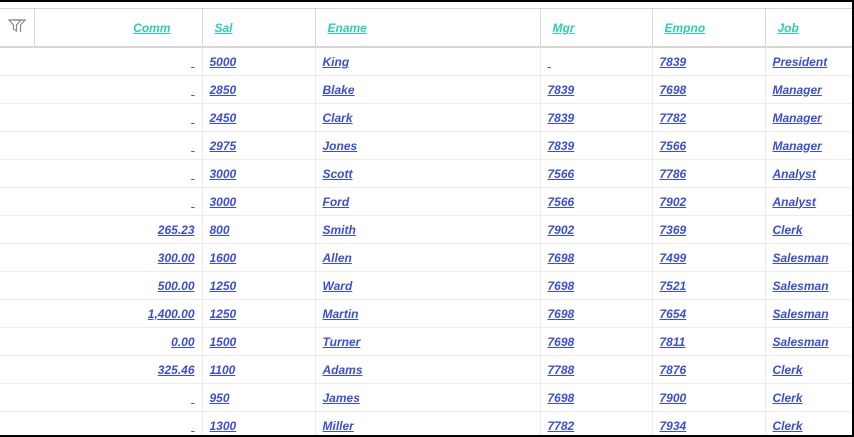 The height and width of the screenshot is (437, 854). What do you see at coordinates (808, 28) in the screenshot?
I see `column-header-job: Job` at bounding box center [808, 28].